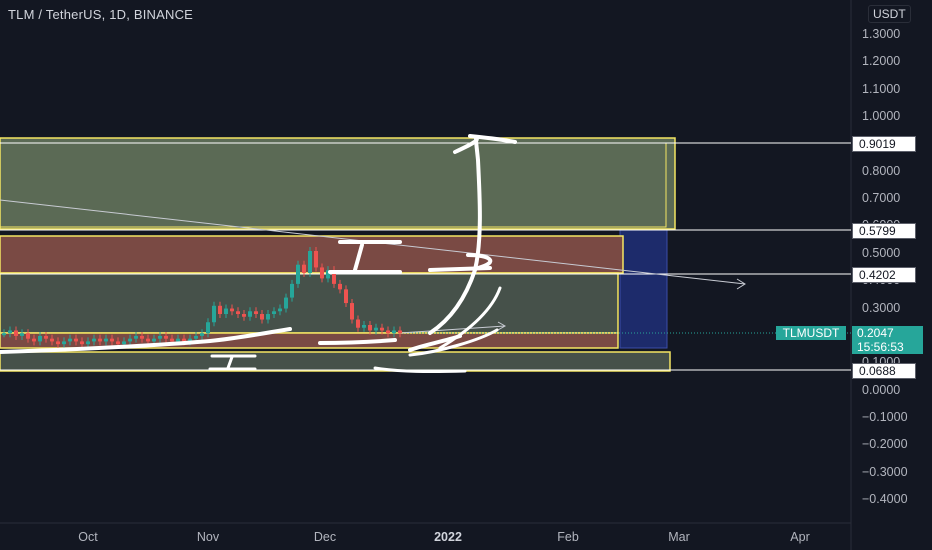 This screenshot has height=550, width=932. What do you see at coordinates (884, 144) in the screenshot?
I see `level-label-0.9019: 0.9019` at bounding box center [884, 144].